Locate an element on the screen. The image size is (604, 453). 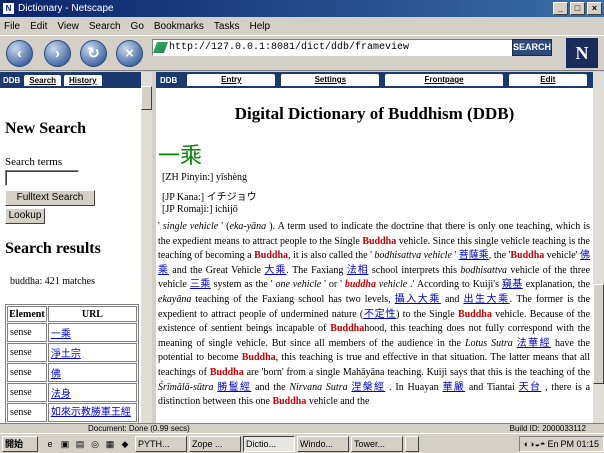
ie-icon: e is located at coordinates (50, 444).